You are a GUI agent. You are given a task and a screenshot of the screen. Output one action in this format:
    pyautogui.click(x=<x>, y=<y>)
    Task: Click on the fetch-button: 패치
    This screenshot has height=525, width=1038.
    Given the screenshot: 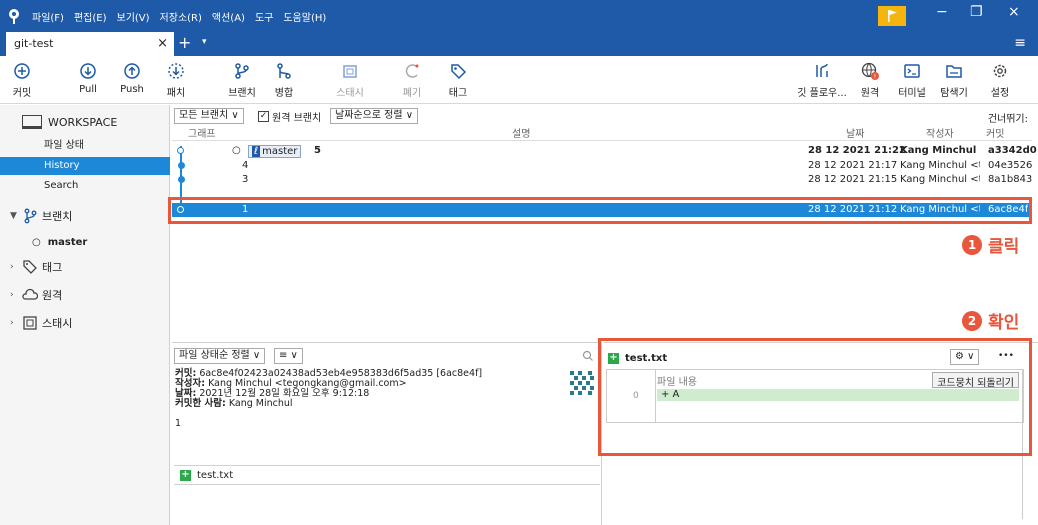 What is the action you would take?
    pyautogui.click(x=176, y=80)
    